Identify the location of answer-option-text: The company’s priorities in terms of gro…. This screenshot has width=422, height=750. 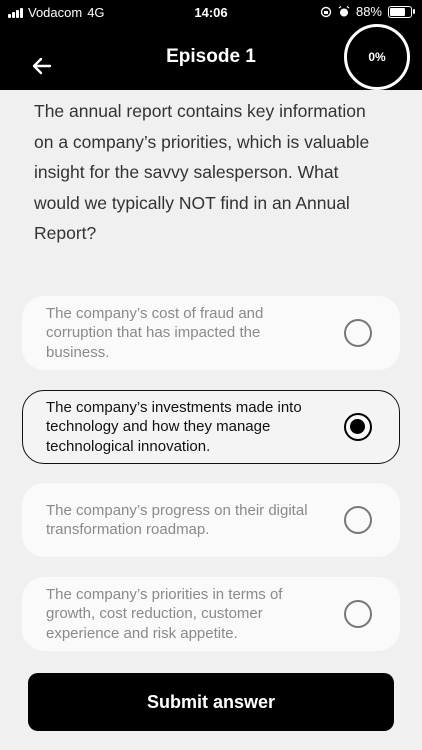
(164, 613).